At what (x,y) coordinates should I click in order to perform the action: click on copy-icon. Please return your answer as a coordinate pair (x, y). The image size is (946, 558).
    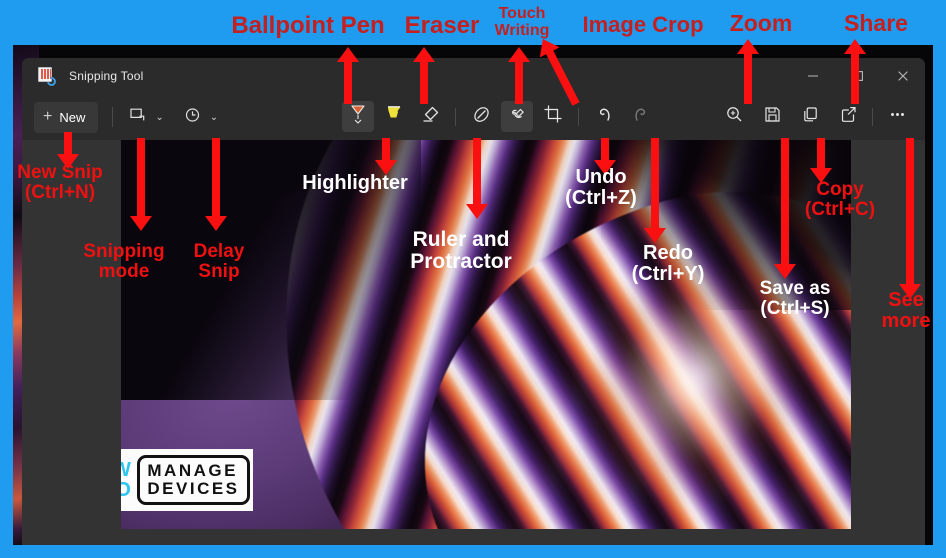
    Looking at the image, I should click on (810, 117).